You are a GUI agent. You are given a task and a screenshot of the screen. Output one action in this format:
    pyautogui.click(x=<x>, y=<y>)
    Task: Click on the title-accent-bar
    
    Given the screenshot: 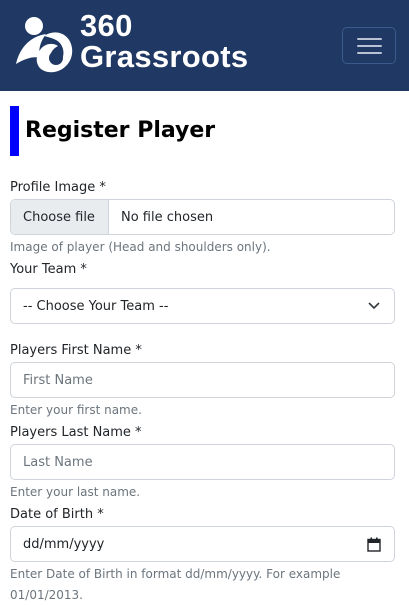 What is the action you would take?
    pyautogui.click(x=14, y=131)
    